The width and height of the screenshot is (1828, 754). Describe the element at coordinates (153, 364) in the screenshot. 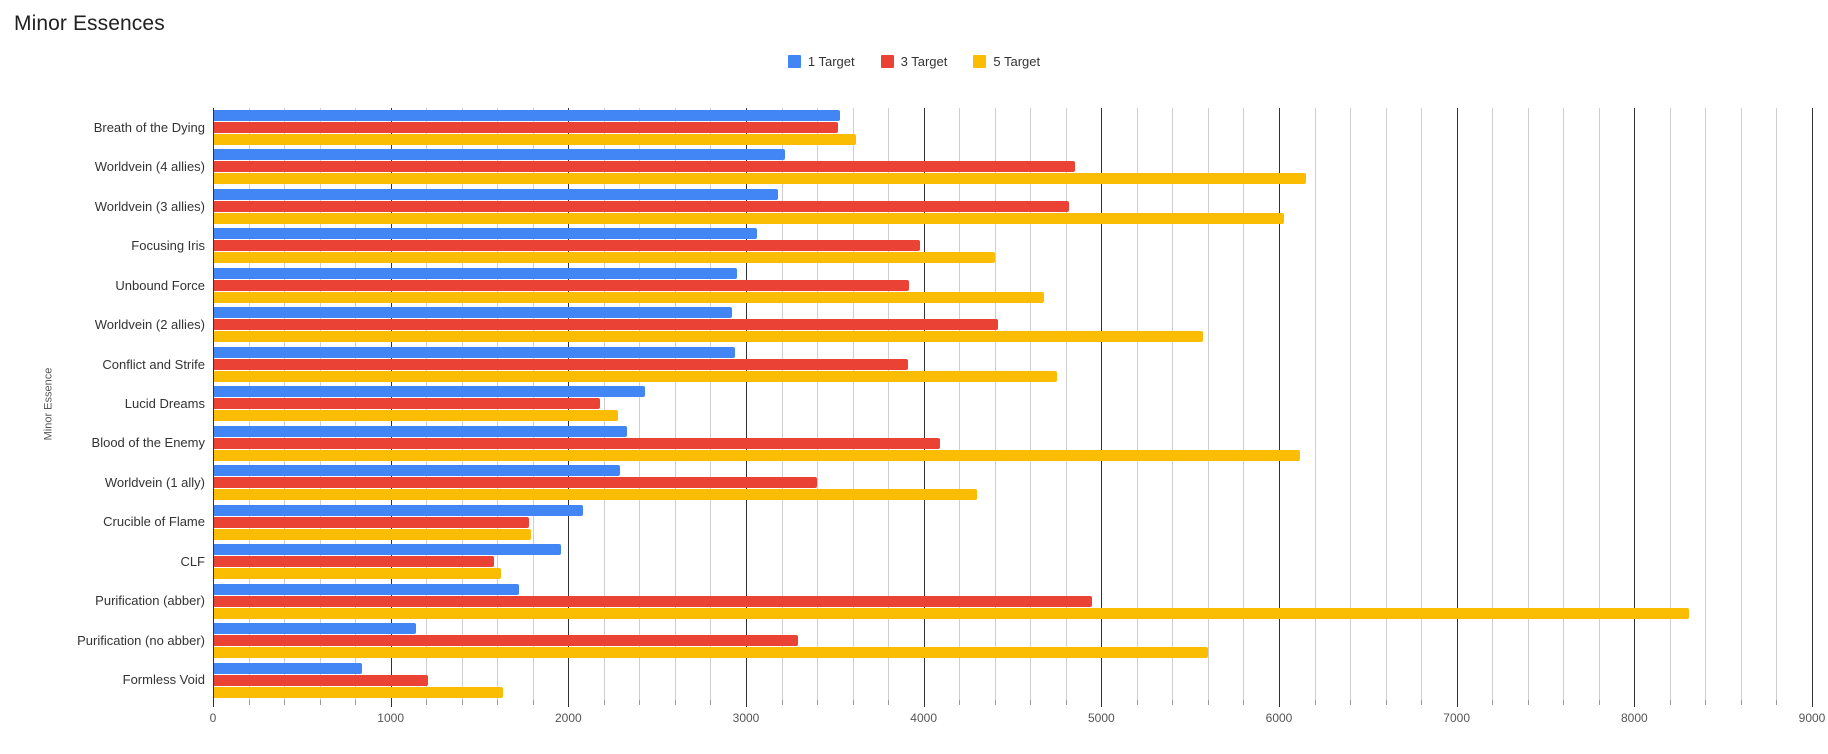

I see `y-axis-tick-label: Conflict and Strife` at that location.